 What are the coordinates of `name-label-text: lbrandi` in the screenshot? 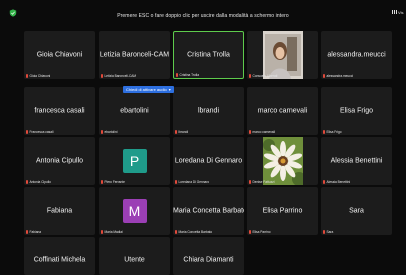 It's located at (183, 132).